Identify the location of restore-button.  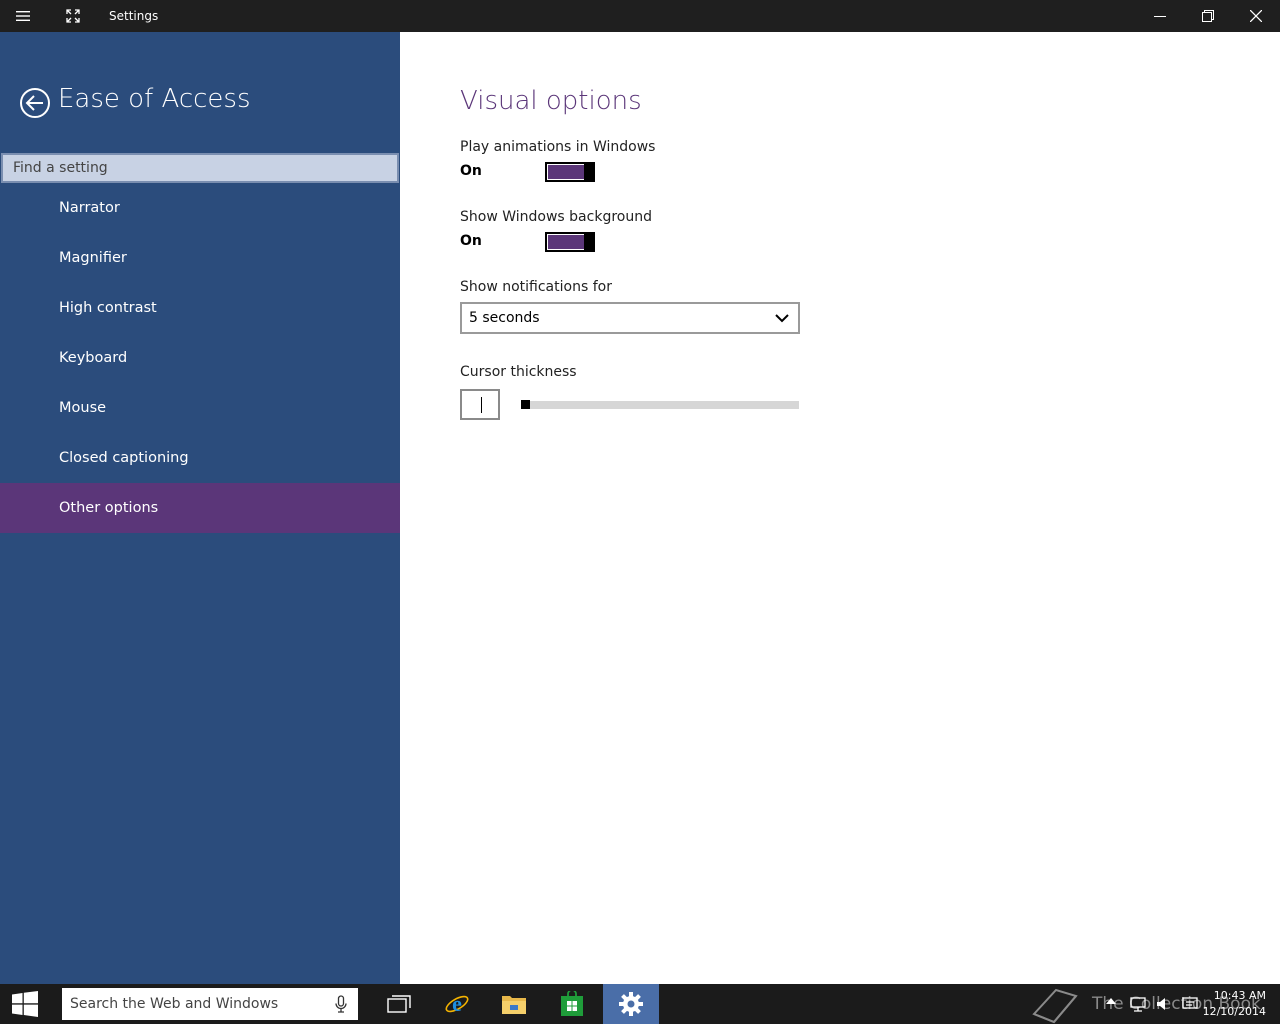
(1208, 16).